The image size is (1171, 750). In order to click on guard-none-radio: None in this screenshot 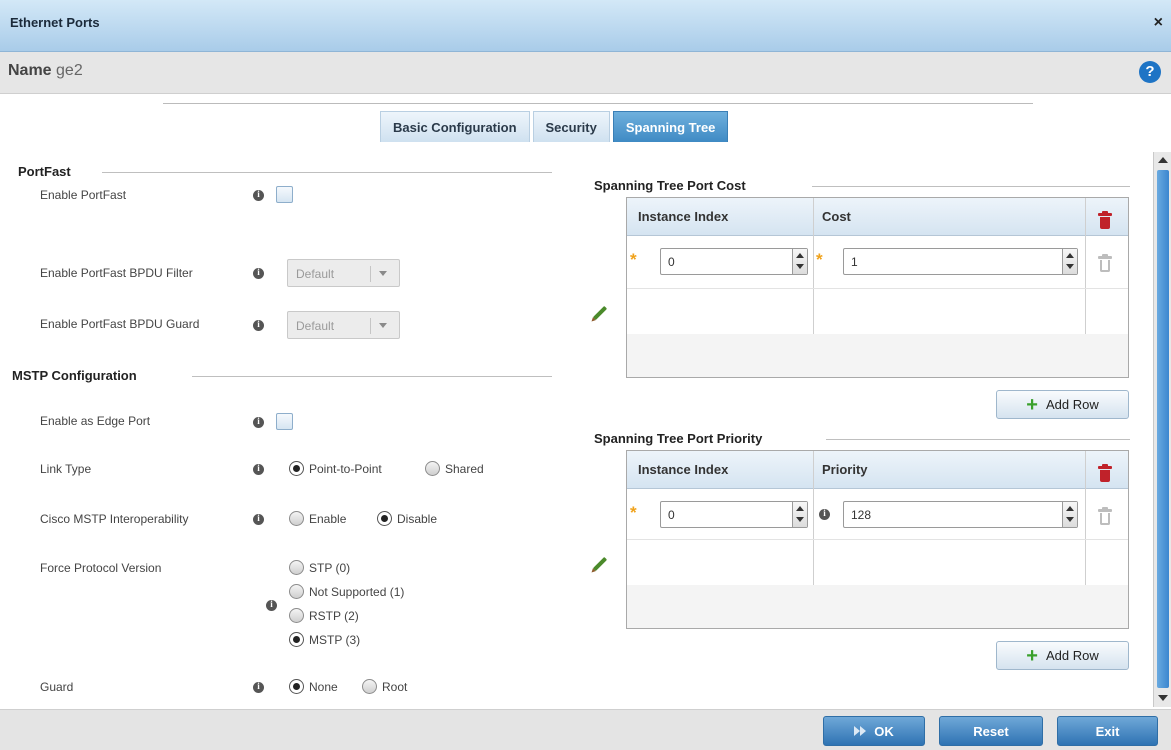, I will do `click(313, 686)`.